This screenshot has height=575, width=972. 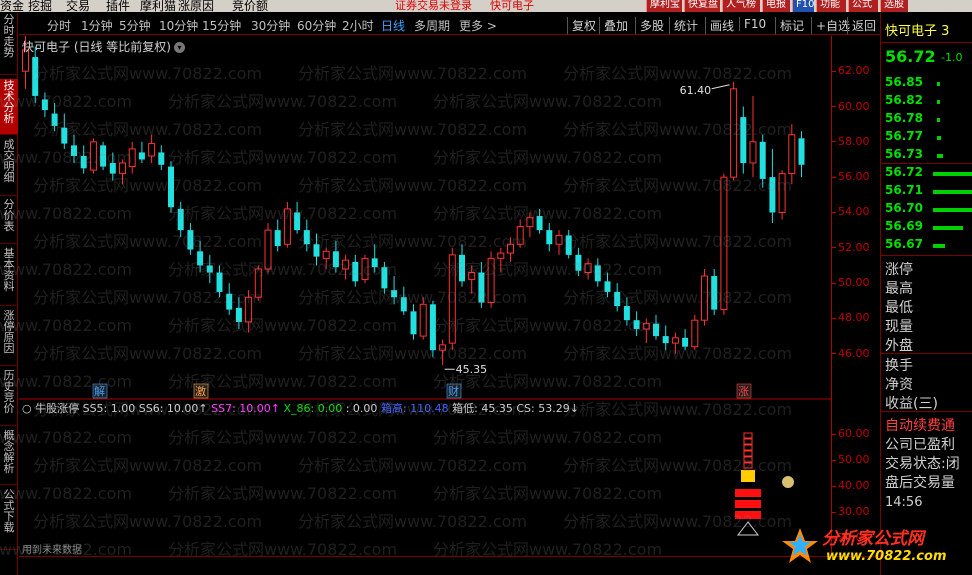 I want to click on logo-line2: www.70822.com, so click(x=886, y=556).